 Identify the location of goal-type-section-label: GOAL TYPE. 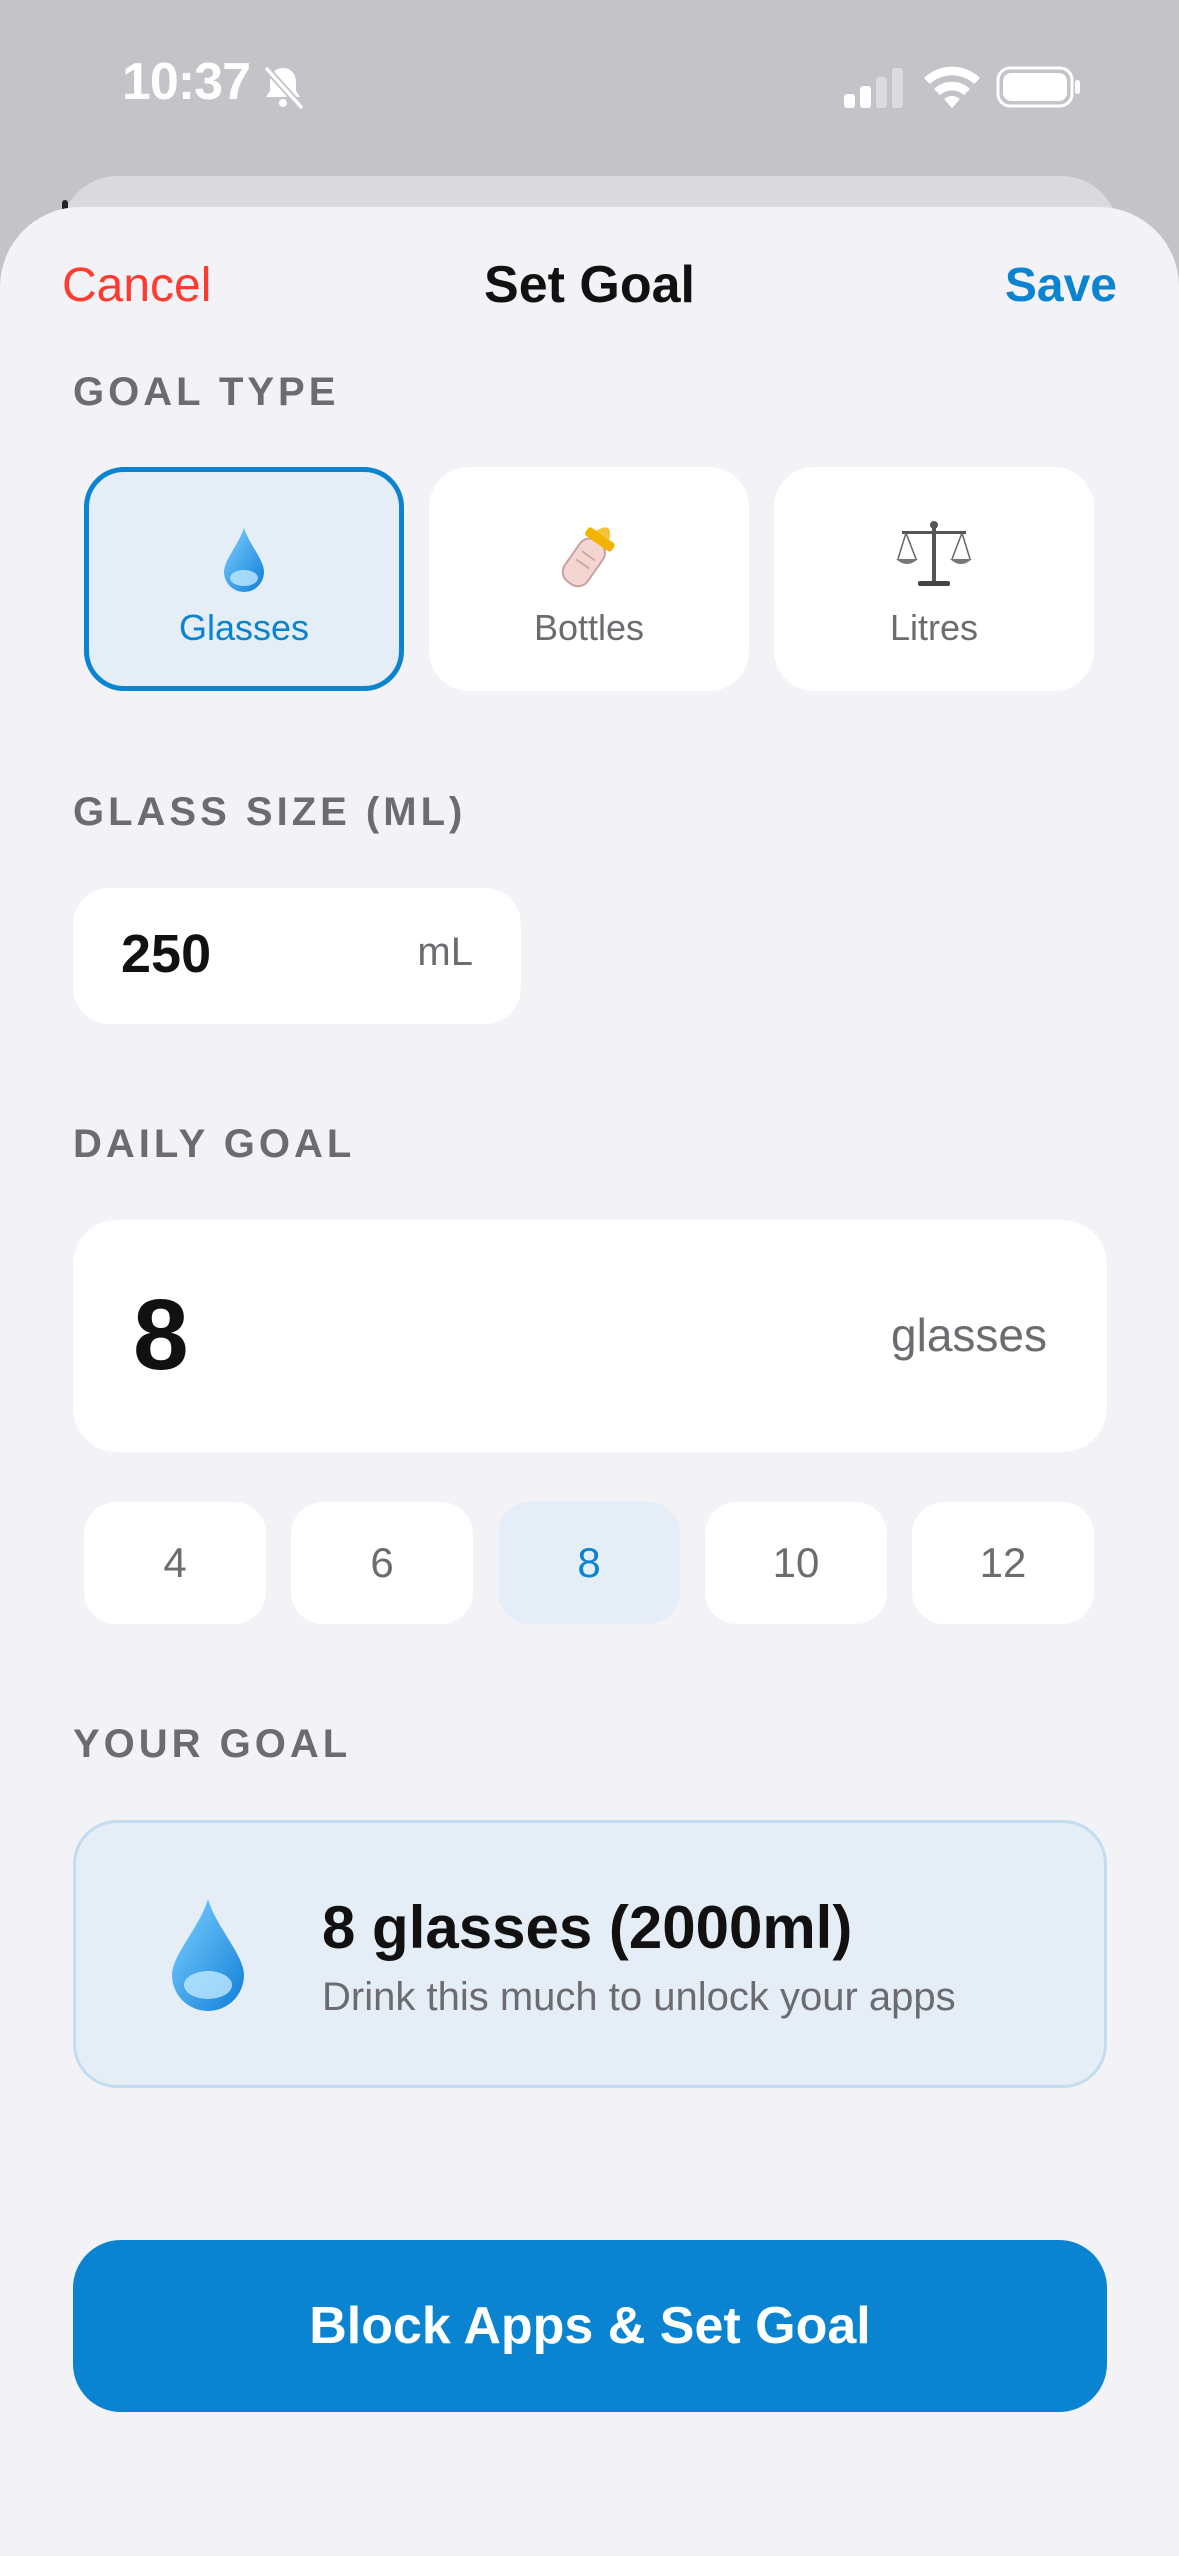
(206, 392).